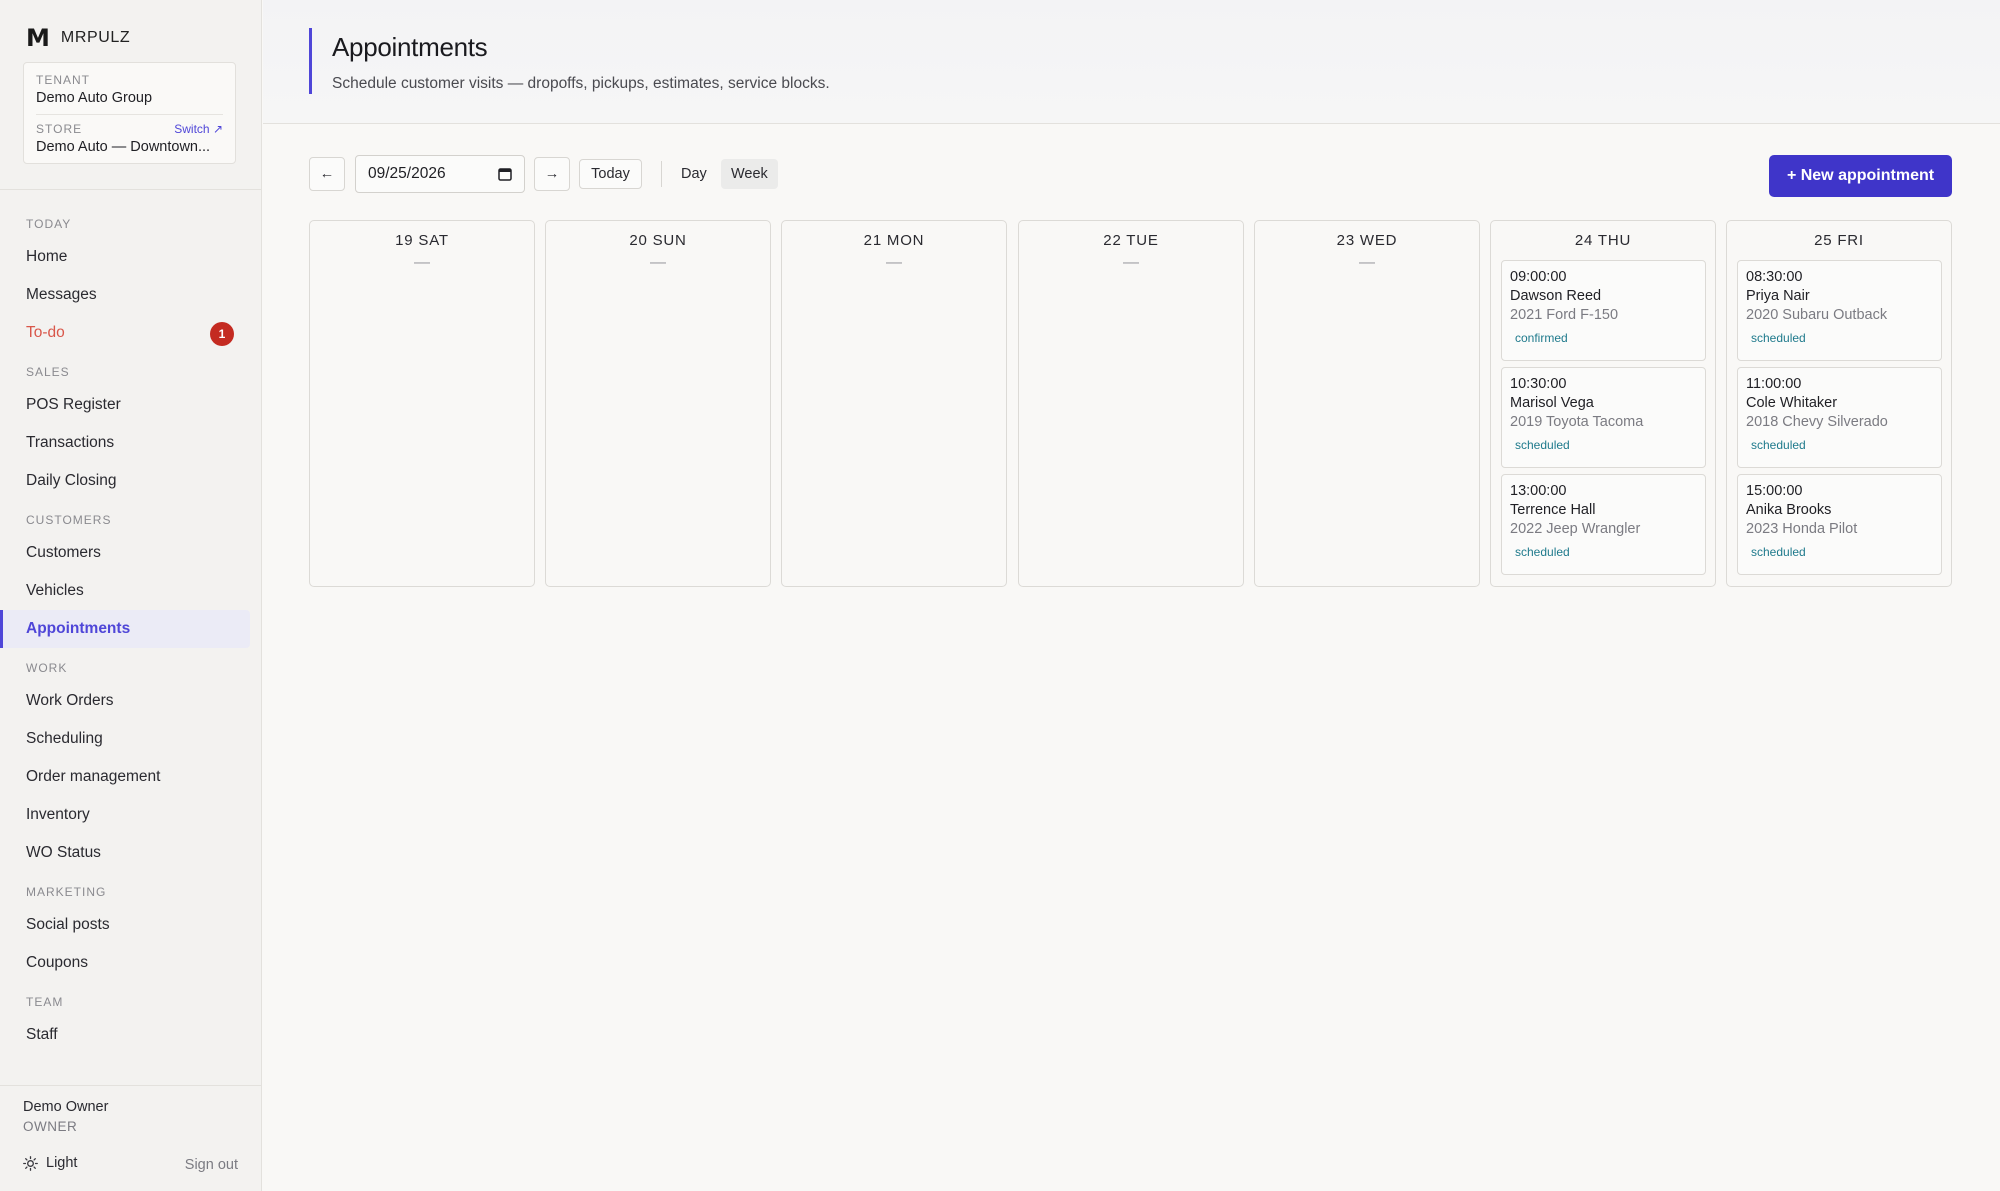 This screenshot has width=2000, height=1191. I want to click on sidebar-item-scheduling: Scheduling, so click(125, 739).